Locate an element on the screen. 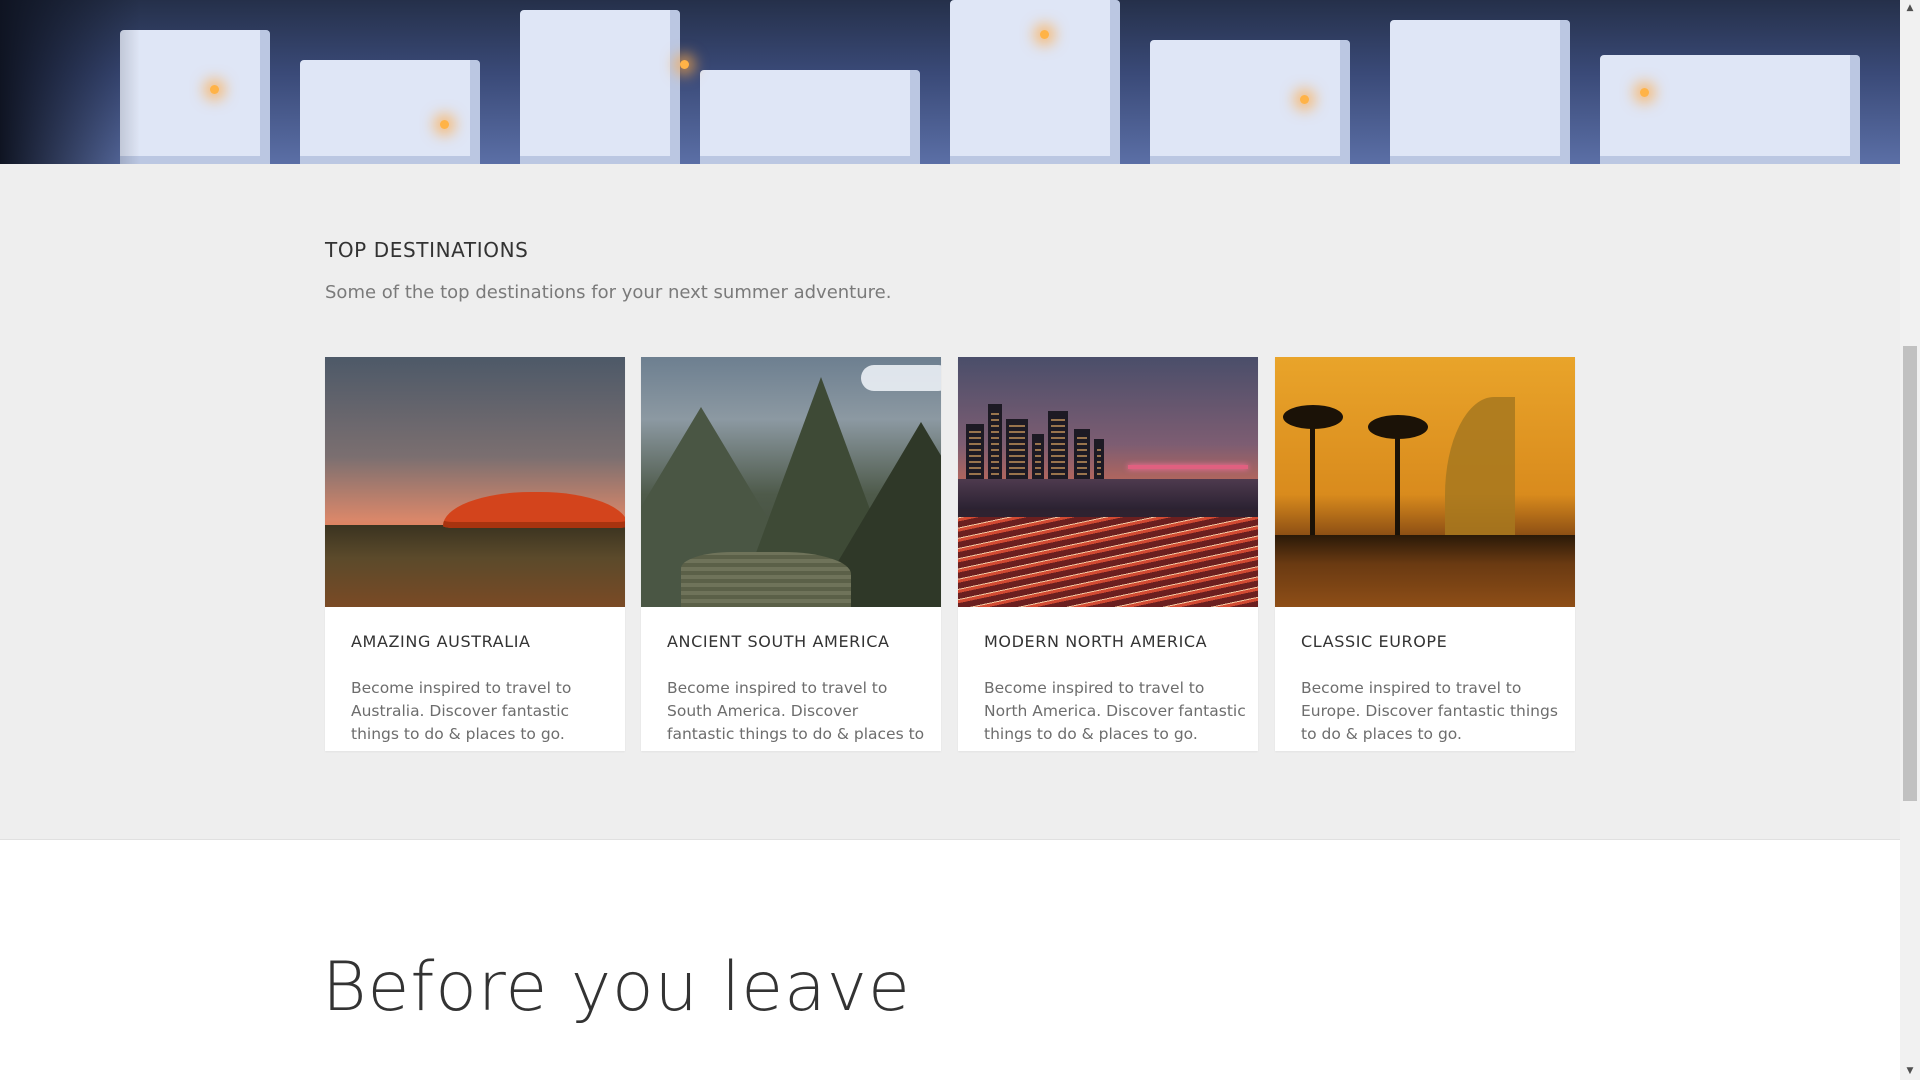 Image resolution: width=1920 pixels, height=1080 pixels. south-america-image is located at coordinates (791, 482).